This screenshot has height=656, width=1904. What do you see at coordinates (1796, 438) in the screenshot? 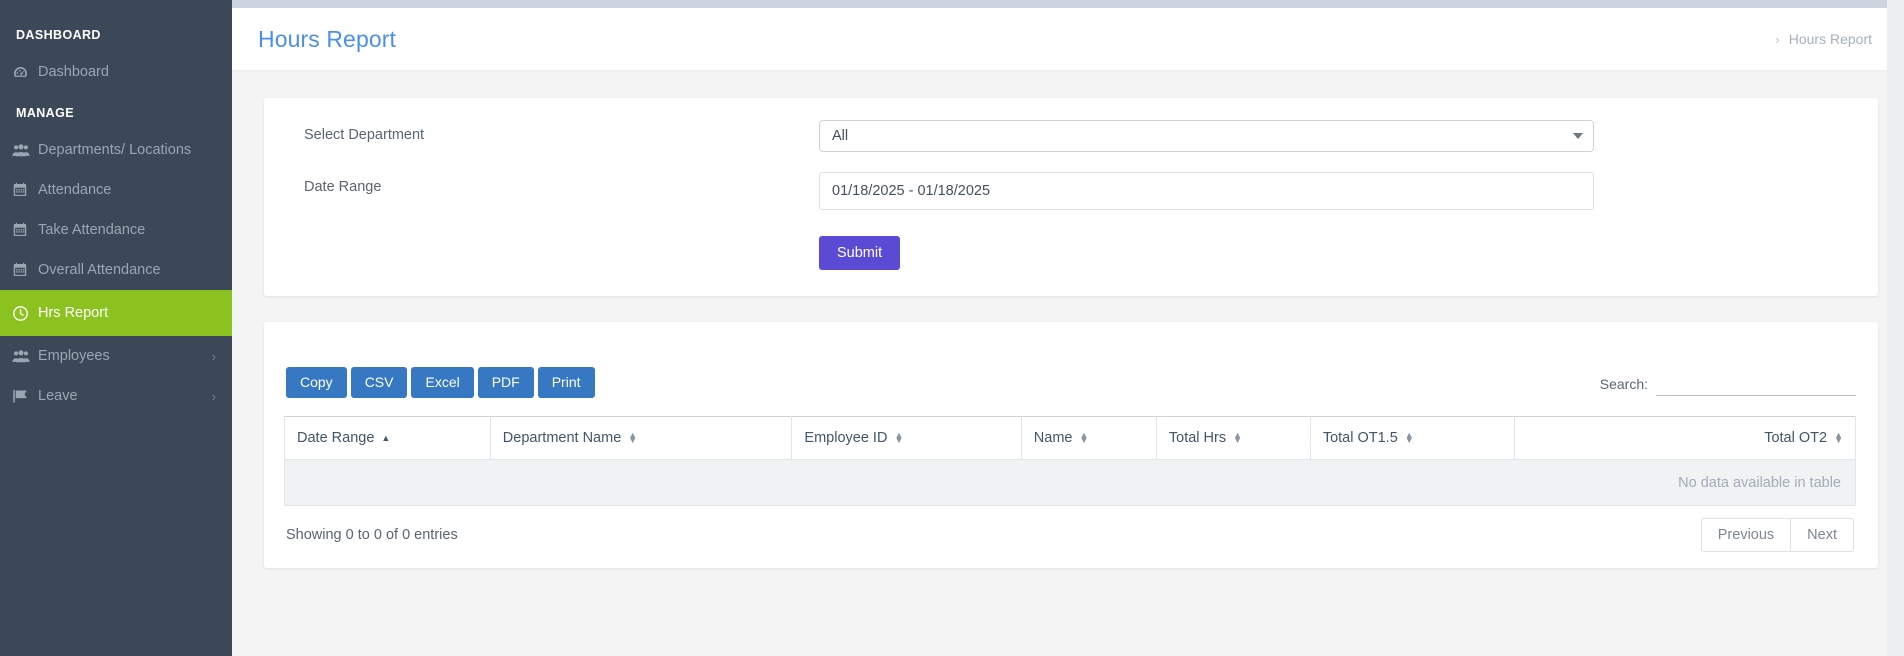
I see `column-label: Total OT2` at bounding box center [1796, 438].